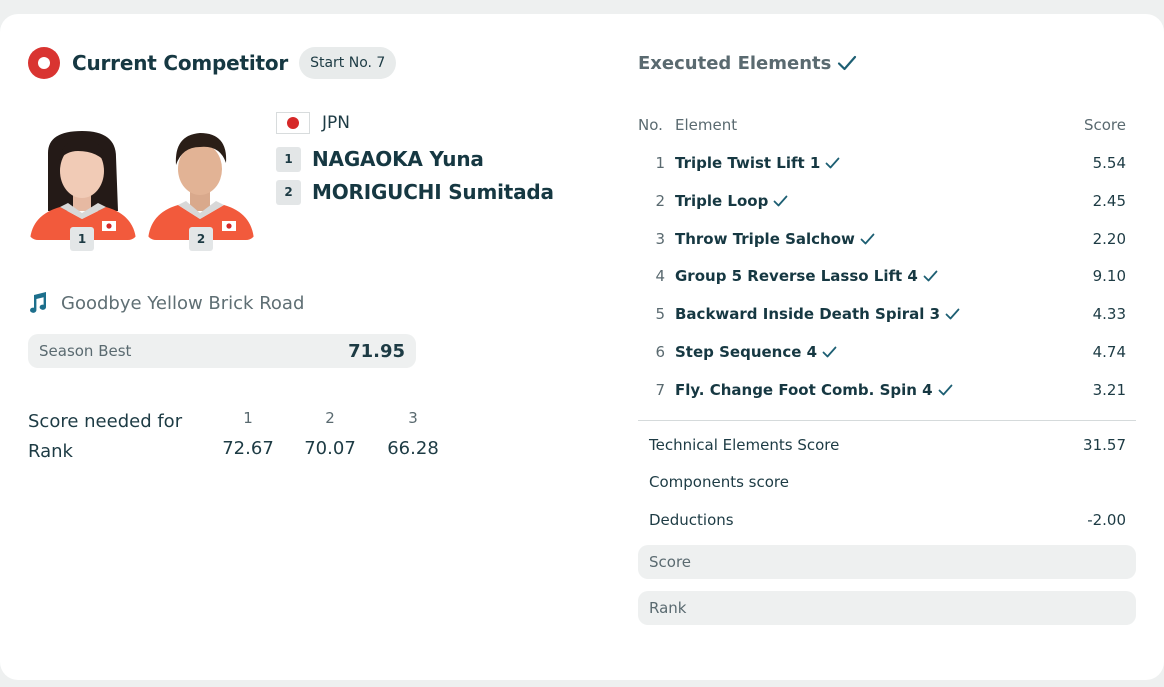  Describe the element at coordinates (1109, 314) in the screenshot. I see `element-score: 4.33` at that location.